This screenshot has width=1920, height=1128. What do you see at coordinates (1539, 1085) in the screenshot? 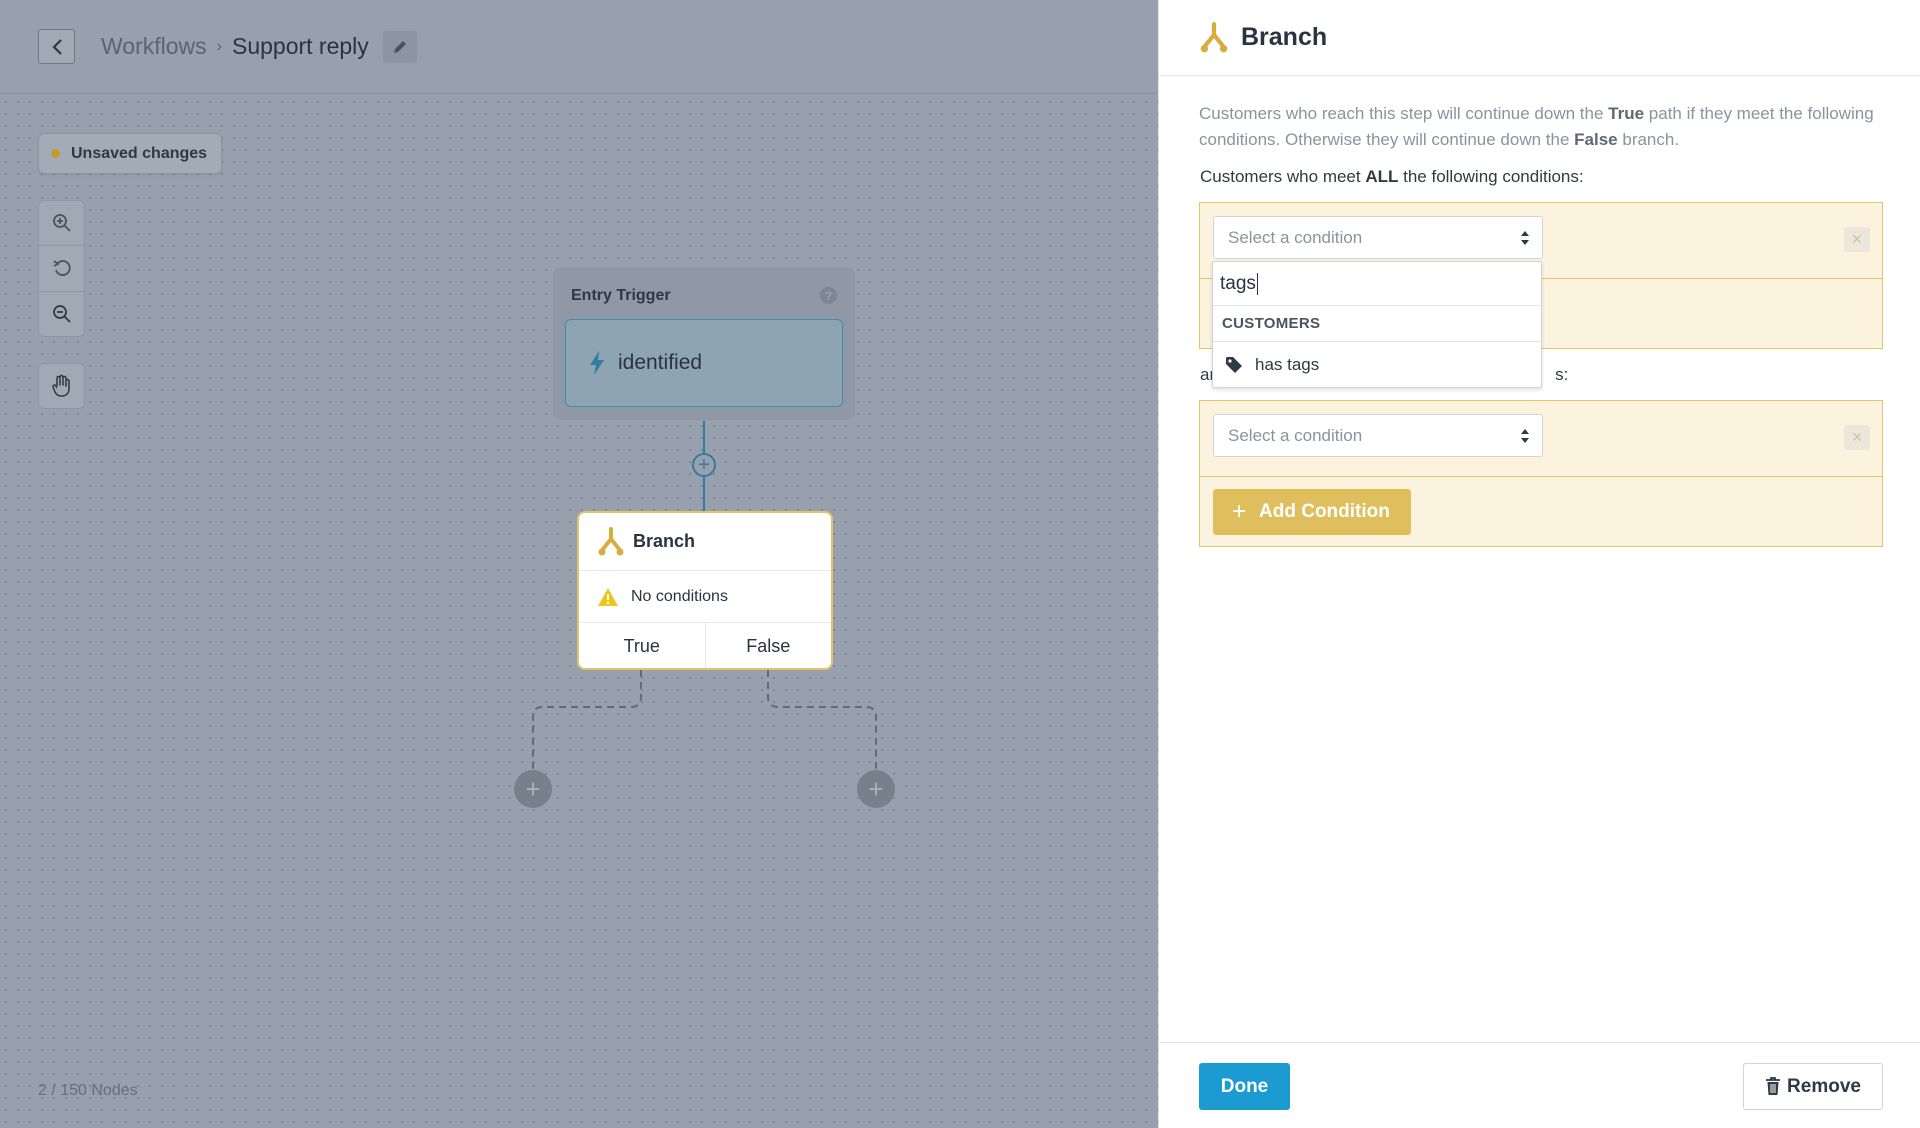
I see `panel-footer: Done Remove` at bounding box center [1539, 1085].